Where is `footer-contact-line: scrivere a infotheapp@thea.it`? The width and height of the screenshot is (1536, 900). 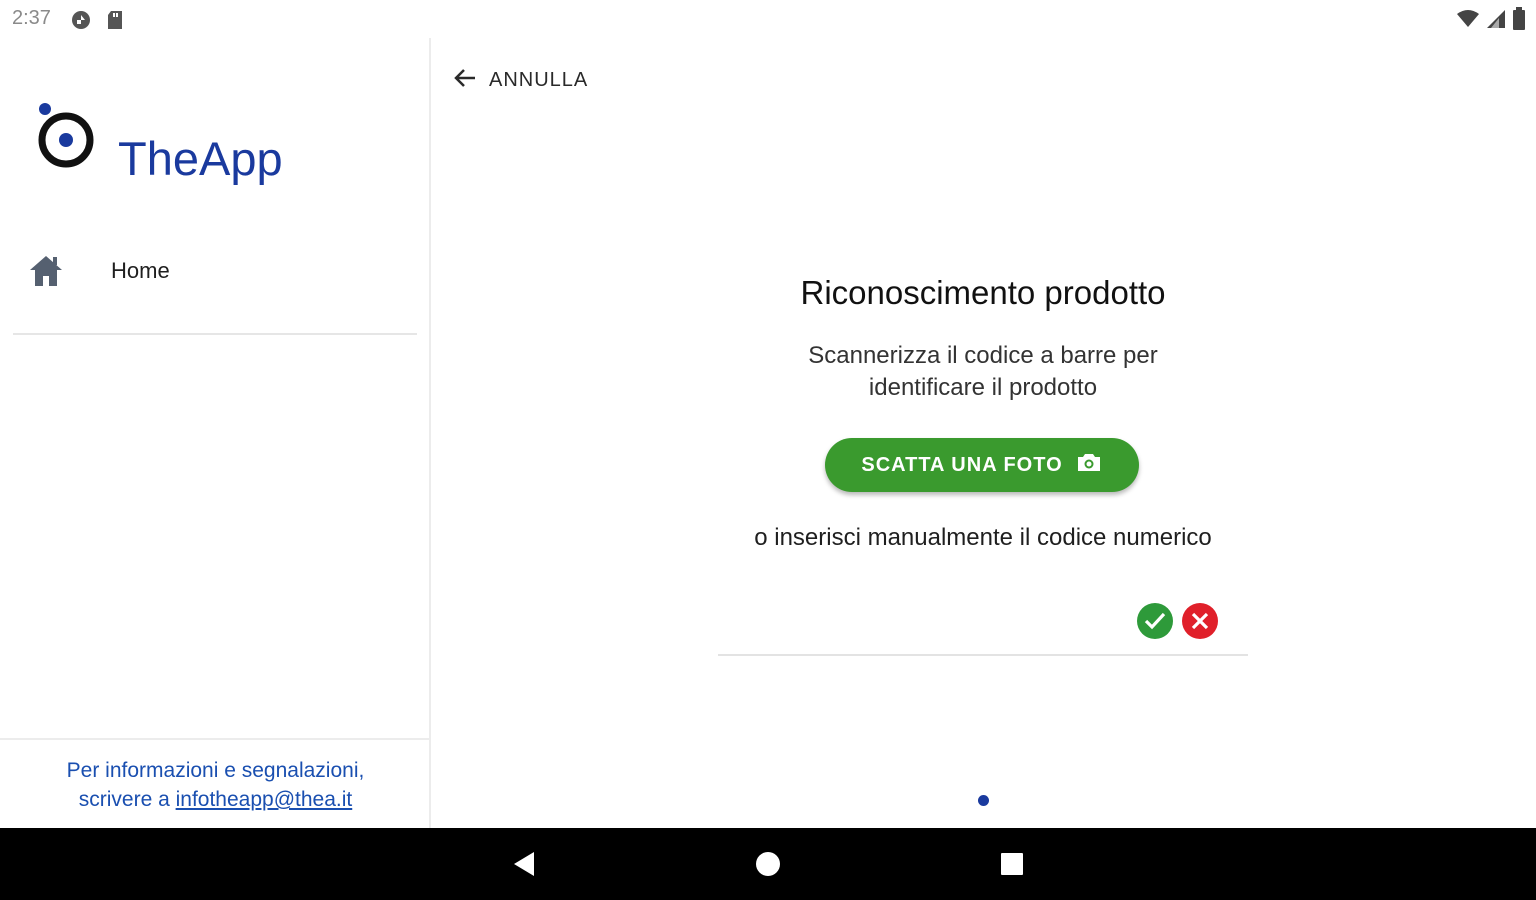
footer-contact-line: scrivere a infotheapp@thea.it is located at coordinates (215, 799).